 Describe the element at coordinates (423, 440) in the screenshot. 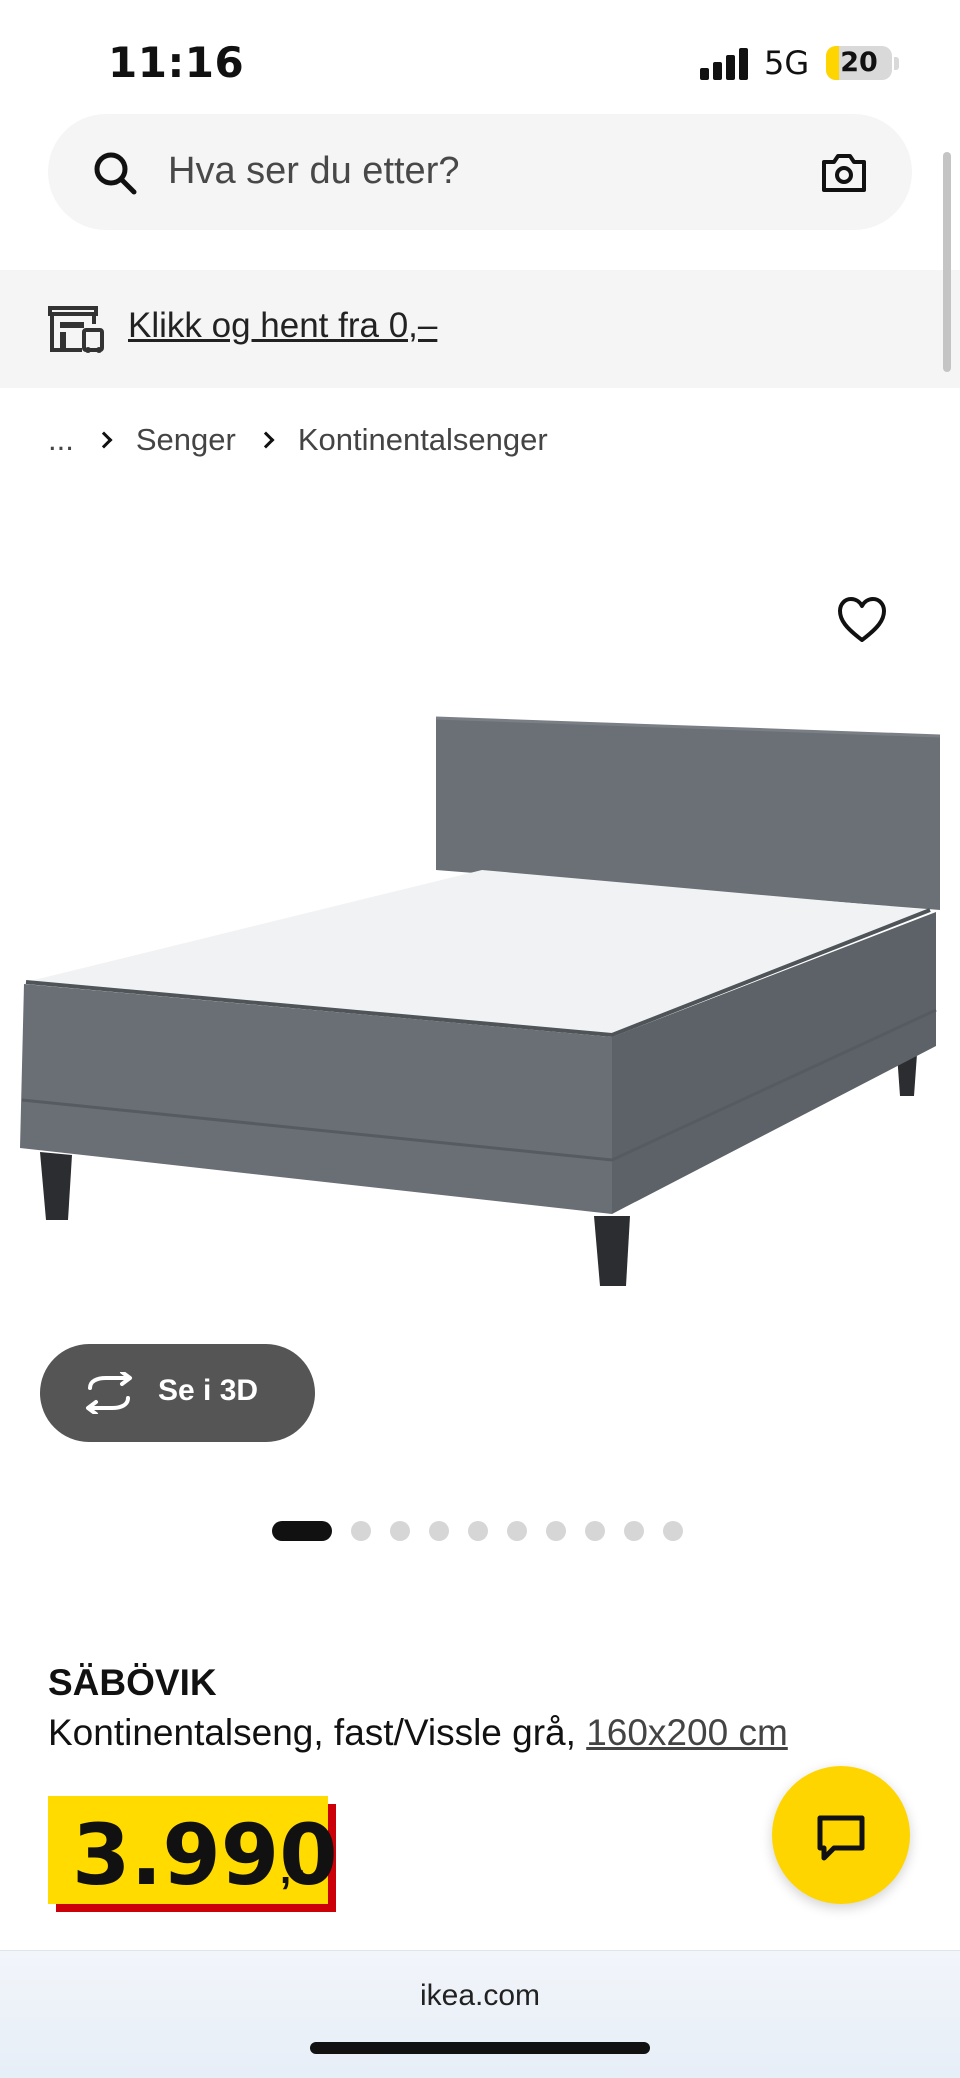

I see `breadcrumb-kontinentalsenger: Kontinentalsenger` at that location.